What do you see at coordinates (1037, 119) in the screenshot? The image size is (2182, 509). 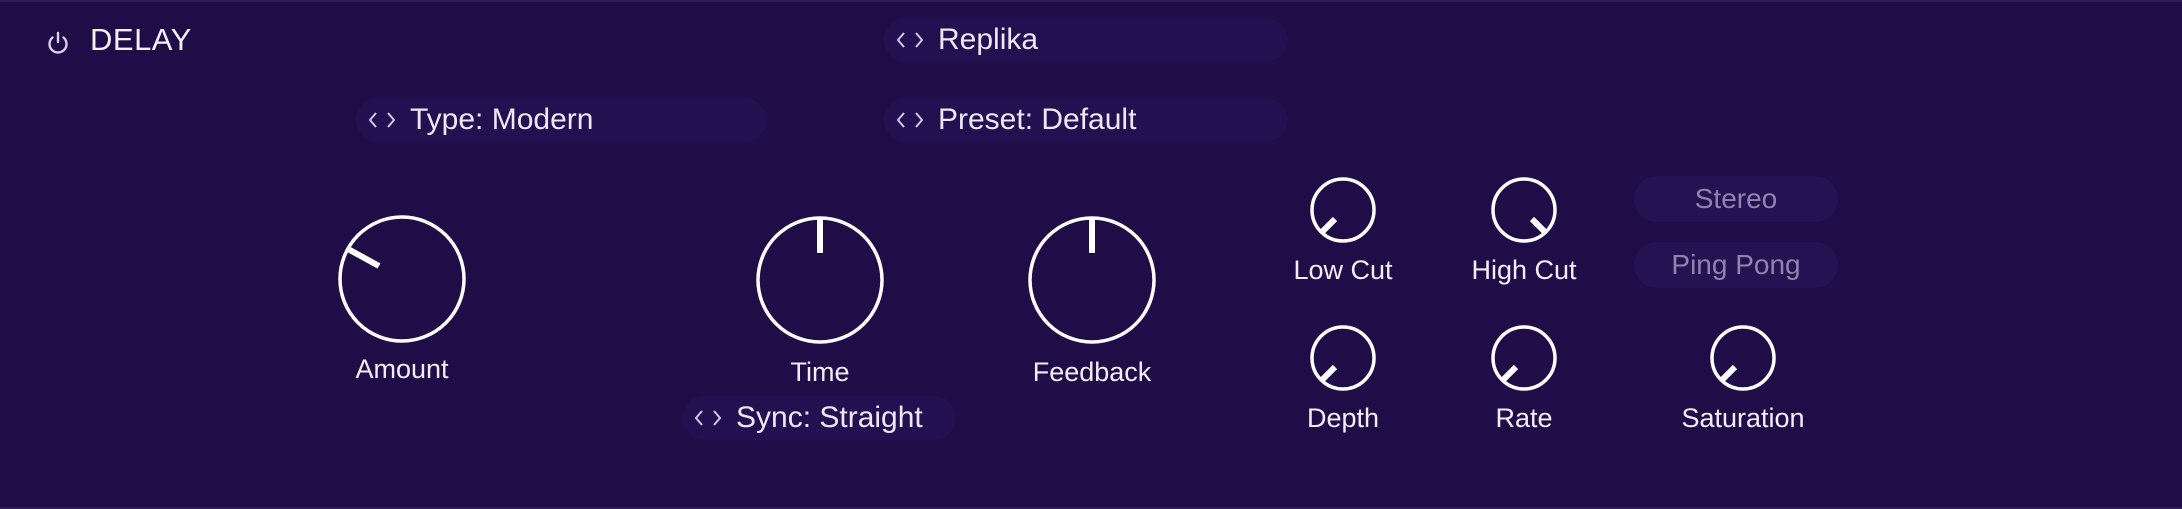 I see `preset-selector-label: Preset: Default` at bounding box center [1037, 119].